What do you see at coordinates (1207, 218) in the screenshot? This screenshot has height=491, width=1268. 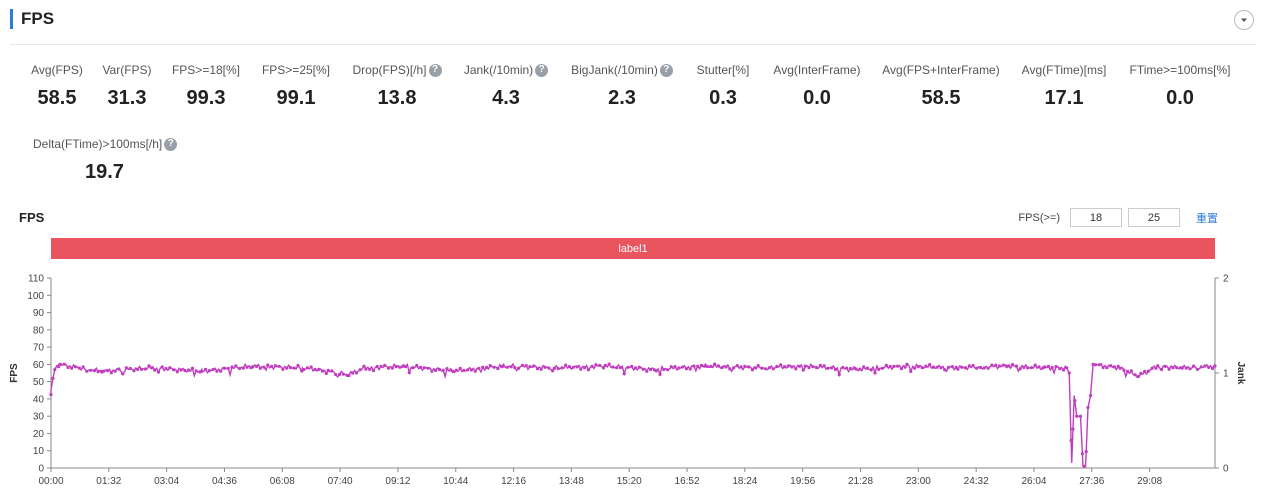 I see `reset-button: 重置` at bounding box center [1207, 218].